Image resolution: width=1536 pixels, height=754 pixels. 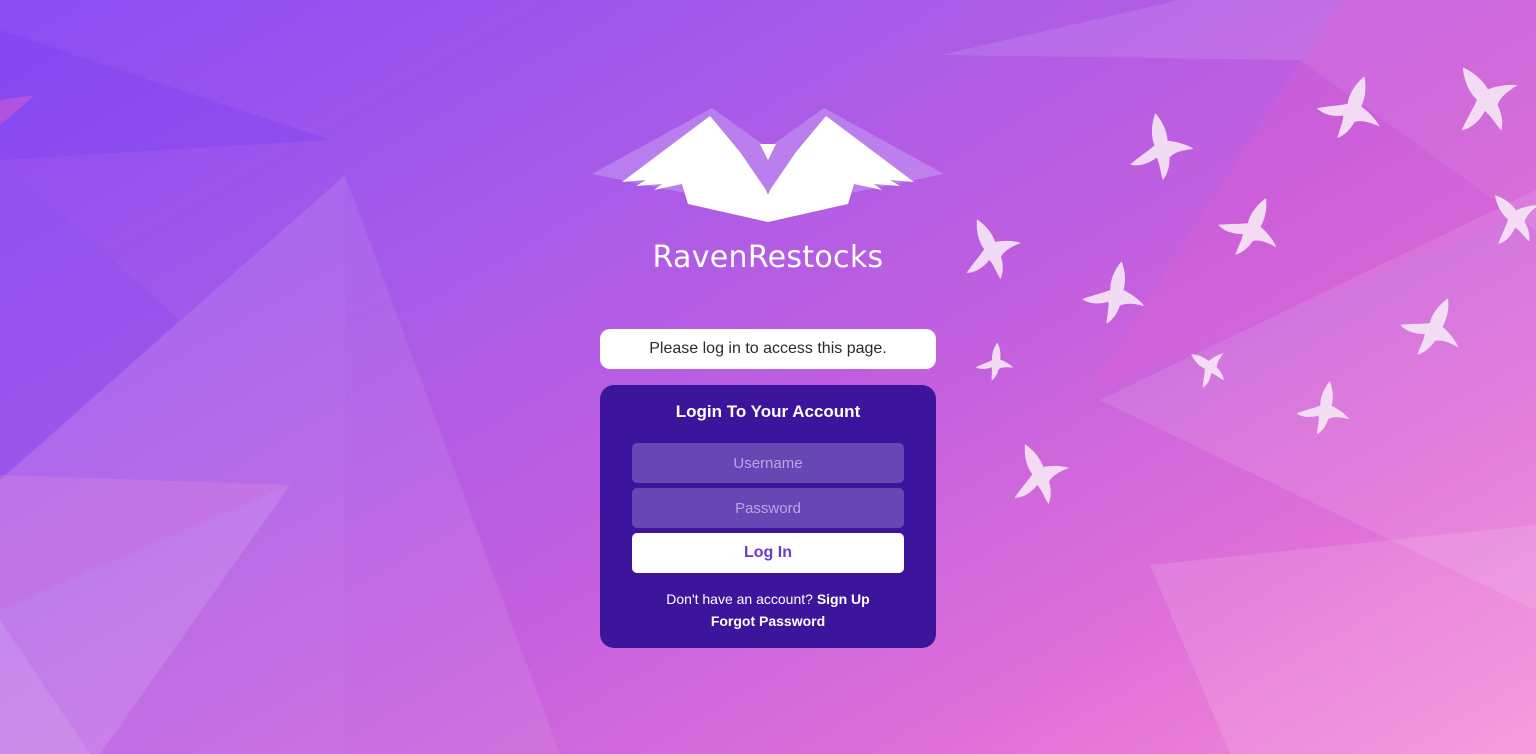 I want to click on forgot-password-link: Forgot Password, so click(x=768, y=621).